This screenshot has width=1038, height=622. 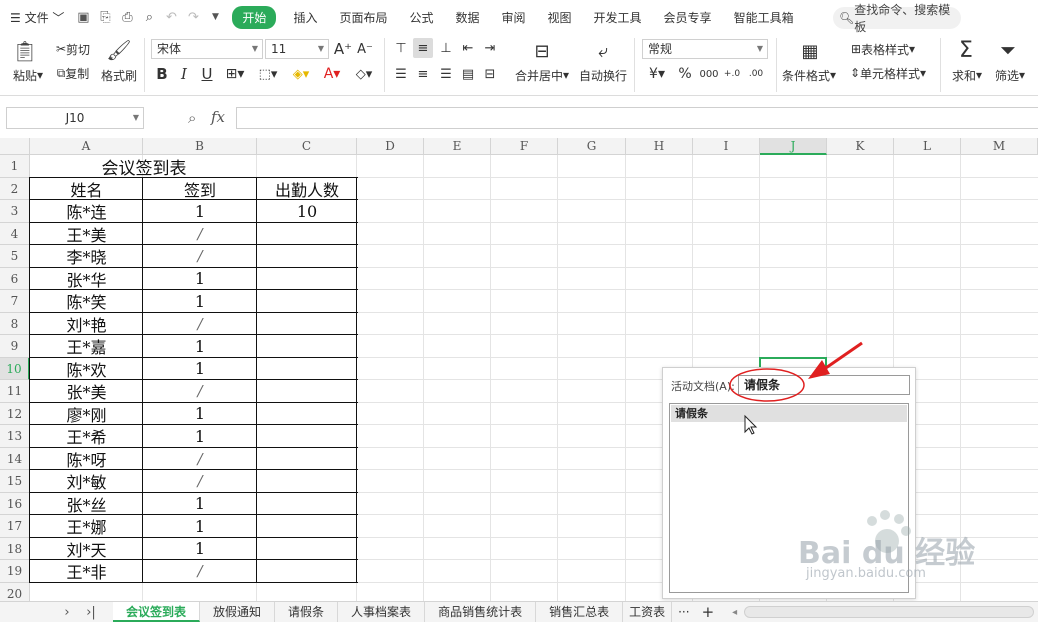 What do you see at coordinates (91, 612) in the screenshot?
I see `last-sheet-icon: ›|` at bounding box center [91, 612].